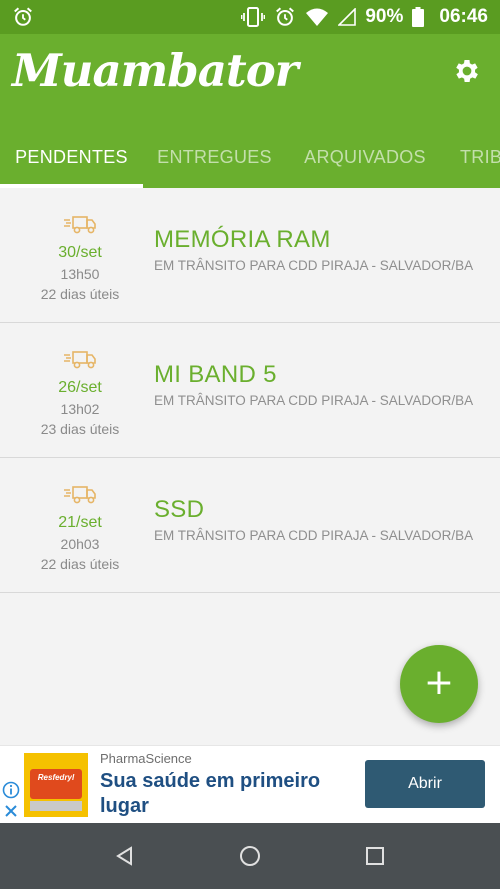 This screenshot has height=889, width=500. I want to click on package-date: 21/set, so click(80, 522).